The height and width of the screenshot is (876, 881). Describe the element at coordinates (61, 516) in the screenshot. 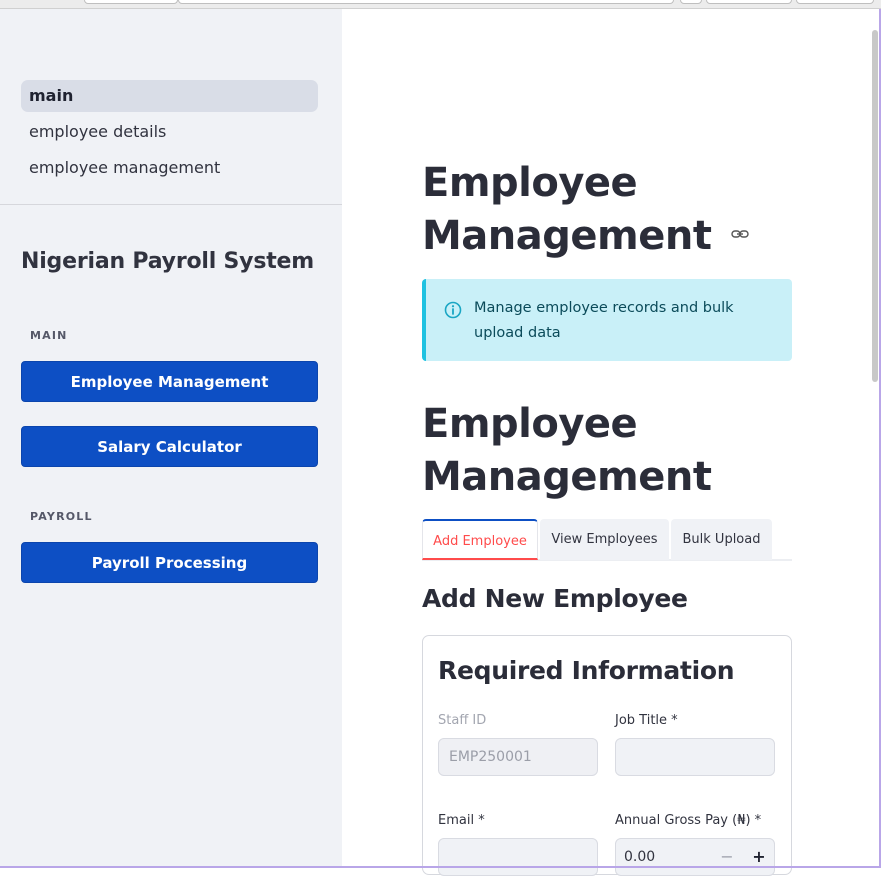

I see `sidebar-section-payroll-label: PAYROLL` at that location.